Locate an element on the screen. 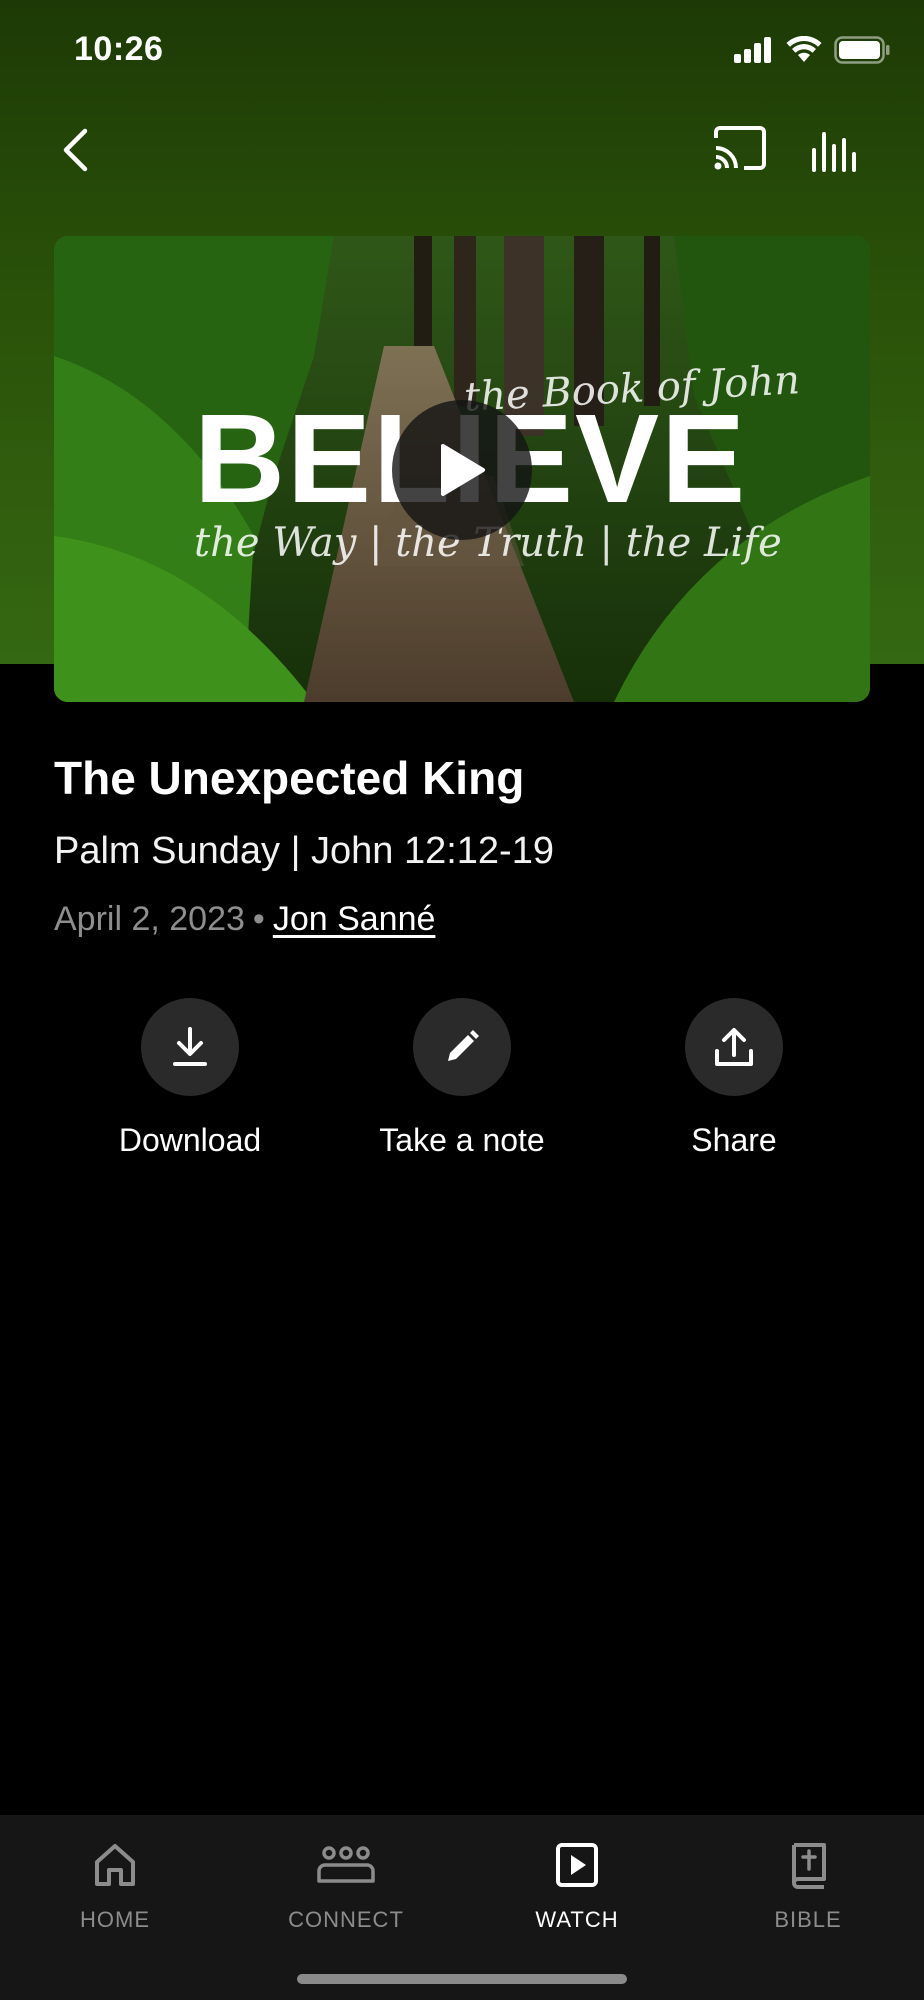  download-icon is located at coordinates (190, 1046).